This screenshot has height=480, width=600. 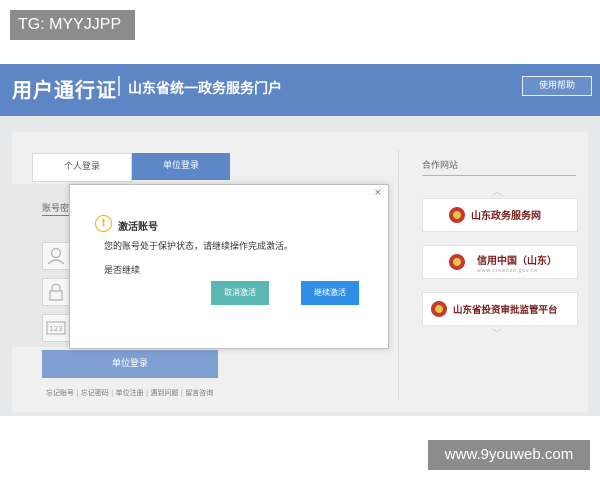 I want to click on partner-site-credit-china: 信用中国（山东） www.creditsd.gov.cn, so click(x=500, y=262).